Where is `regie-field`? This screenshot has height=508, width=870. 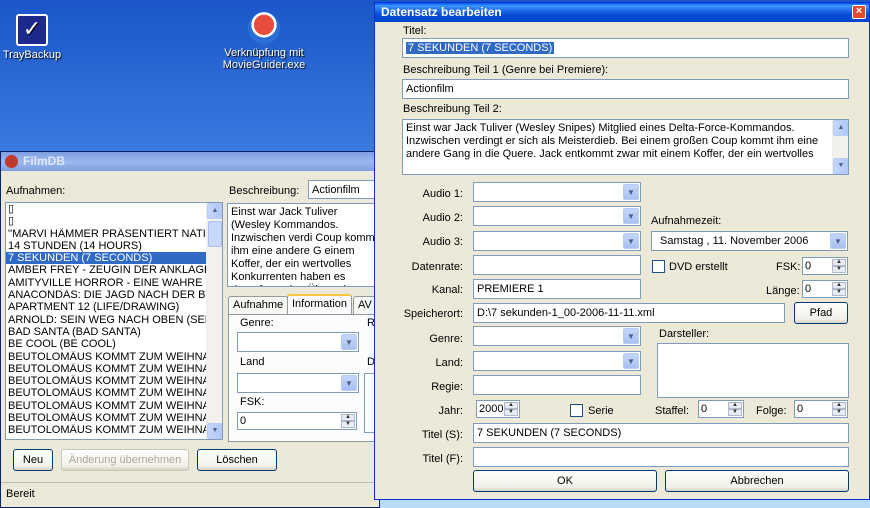 regie-field is located at coordinates (557, 385).